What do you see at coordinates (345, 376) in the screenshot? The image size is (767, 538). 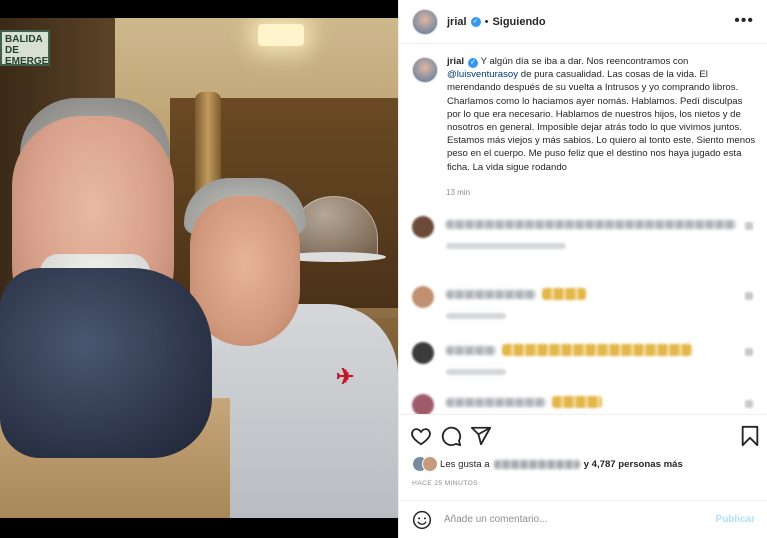 I see `jordan-logo-icon: ✈` at bounding box center [345, 376].